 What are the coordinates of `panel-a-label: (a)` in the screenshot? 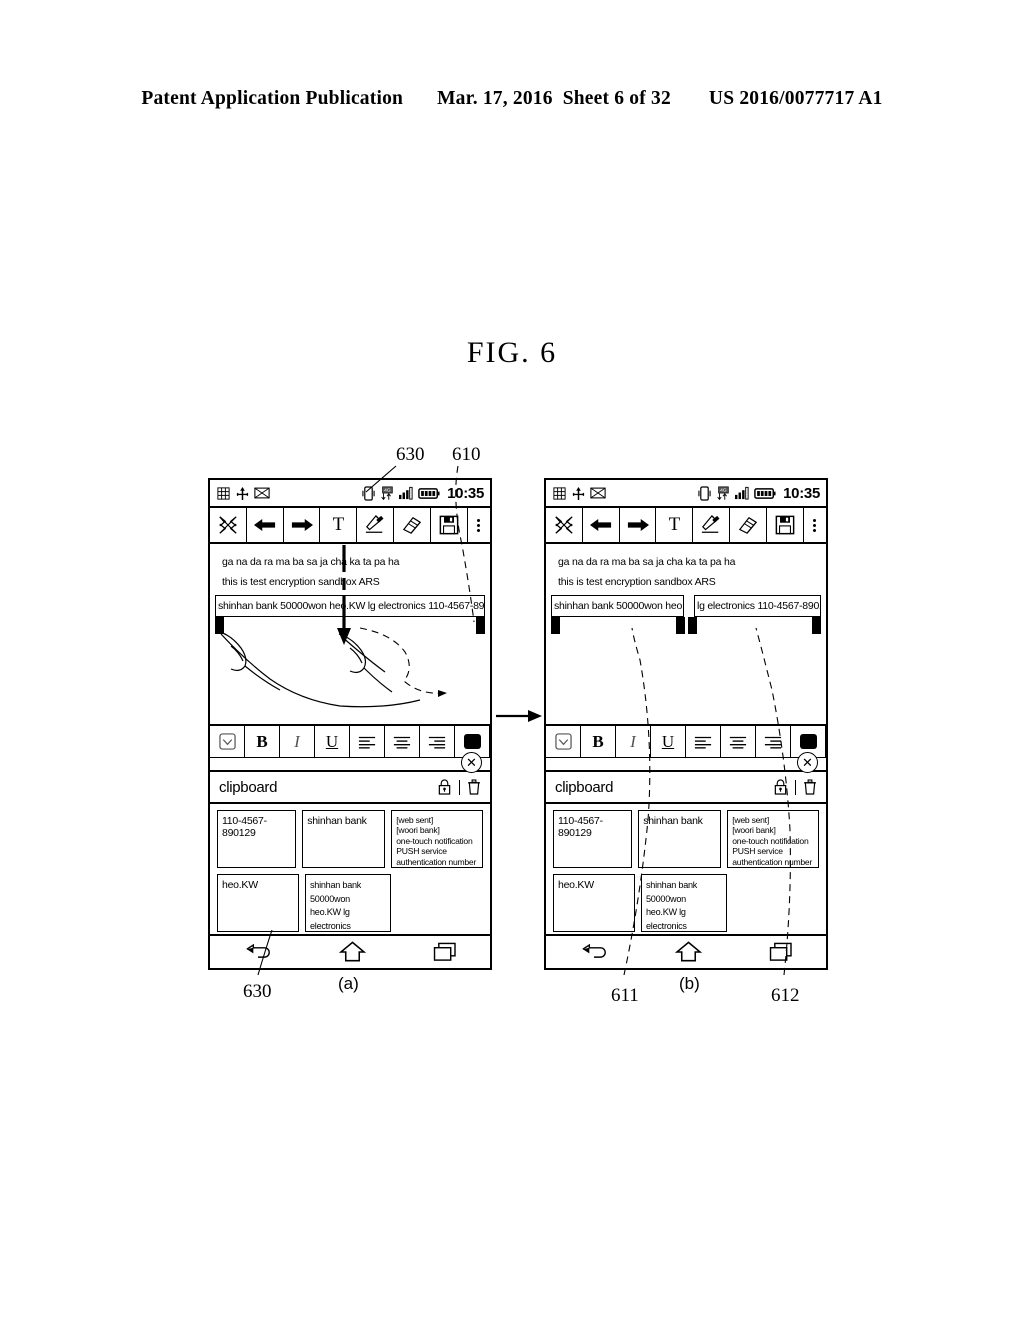 It's located at (348, 983).